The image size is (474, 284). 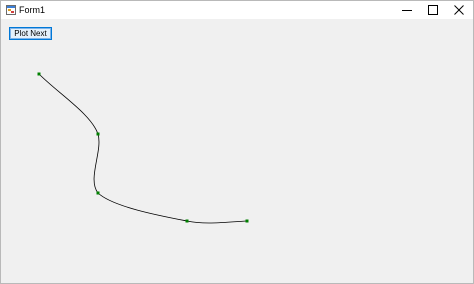 What do you see at coordinates (237, 10) in the screenshot?
I see `title-bar: Form1` at bounding box center [237, 10].